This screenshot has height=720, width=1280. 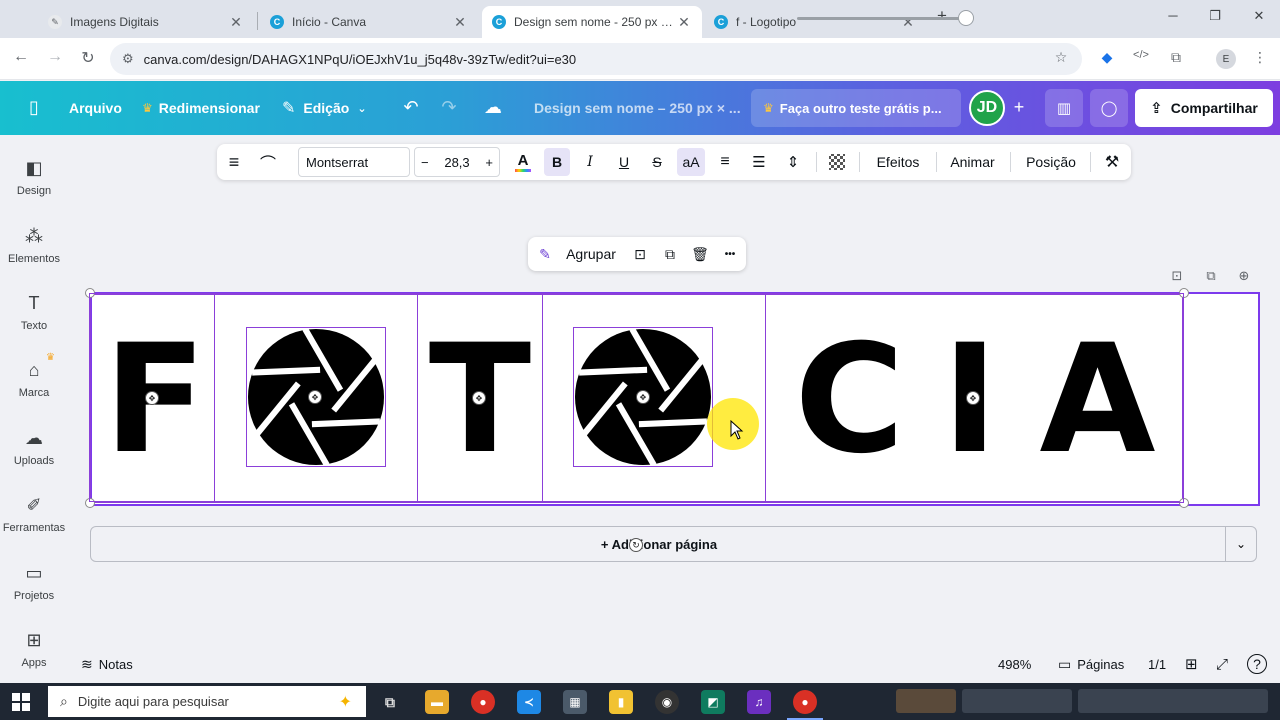 What do you see at coordinates (128, 59) in the screenshot?
I see `site-info-icon: ⚙` at bounding box center [128, 59].